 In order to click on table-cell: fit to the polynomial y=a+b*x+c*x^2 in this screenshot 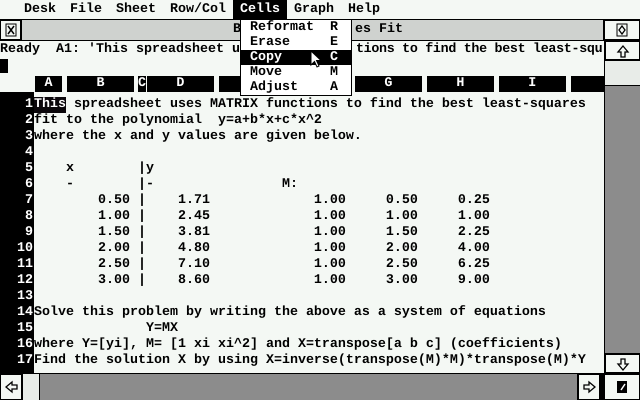, I will do `click(178, 121)`.